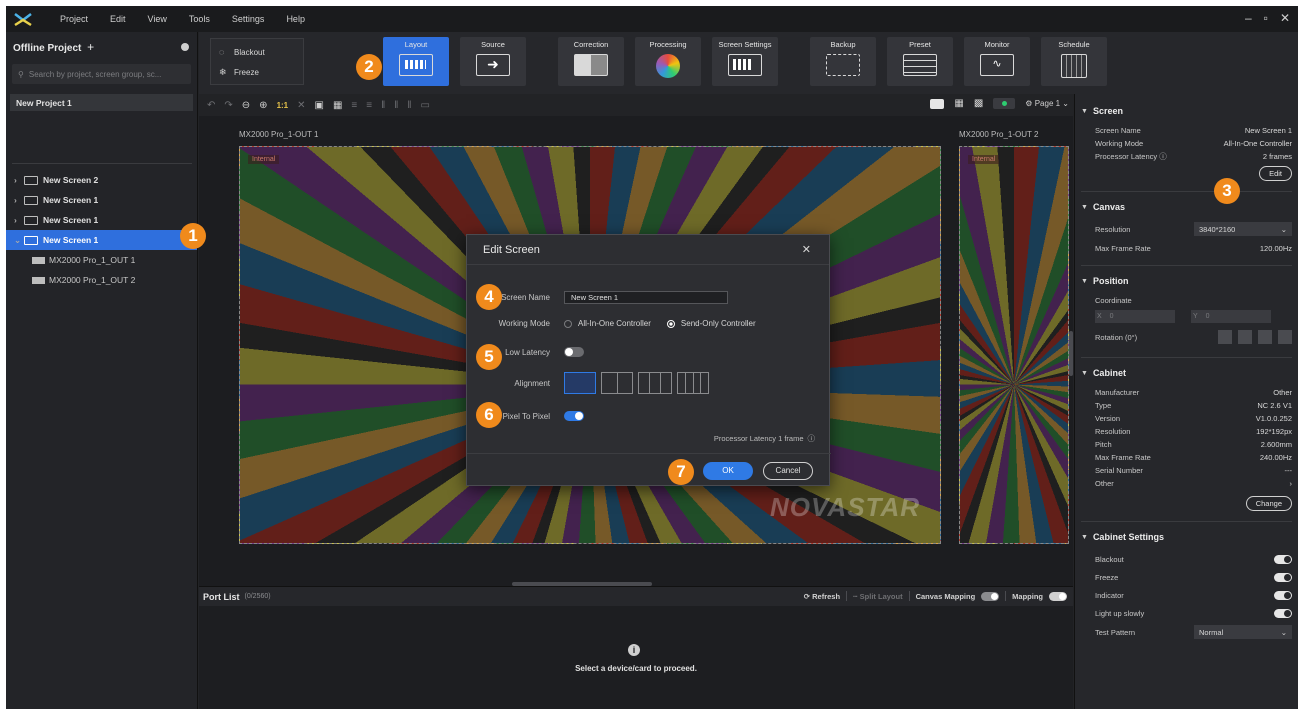 The image size is (1300, 709). Describe the element at coordinates (1245, 337) in the screenshot. I see `rotate-90-button` at that location.